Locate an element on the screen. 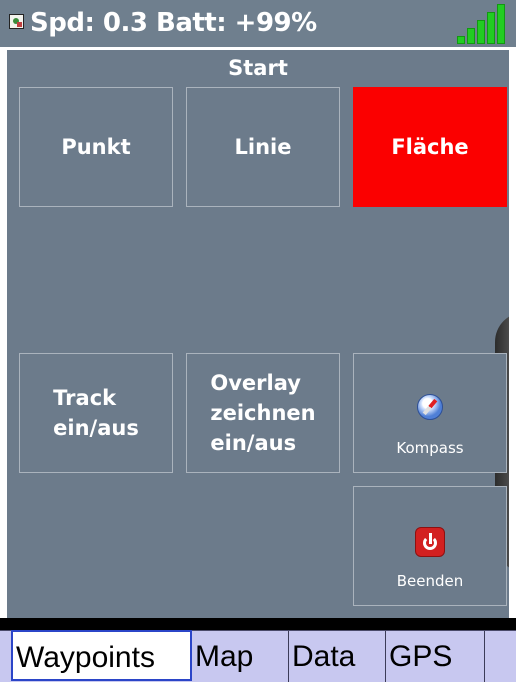 This screenshot has height=683, width=516. beenden-button: Beenden is located at coordinates (430, 546).